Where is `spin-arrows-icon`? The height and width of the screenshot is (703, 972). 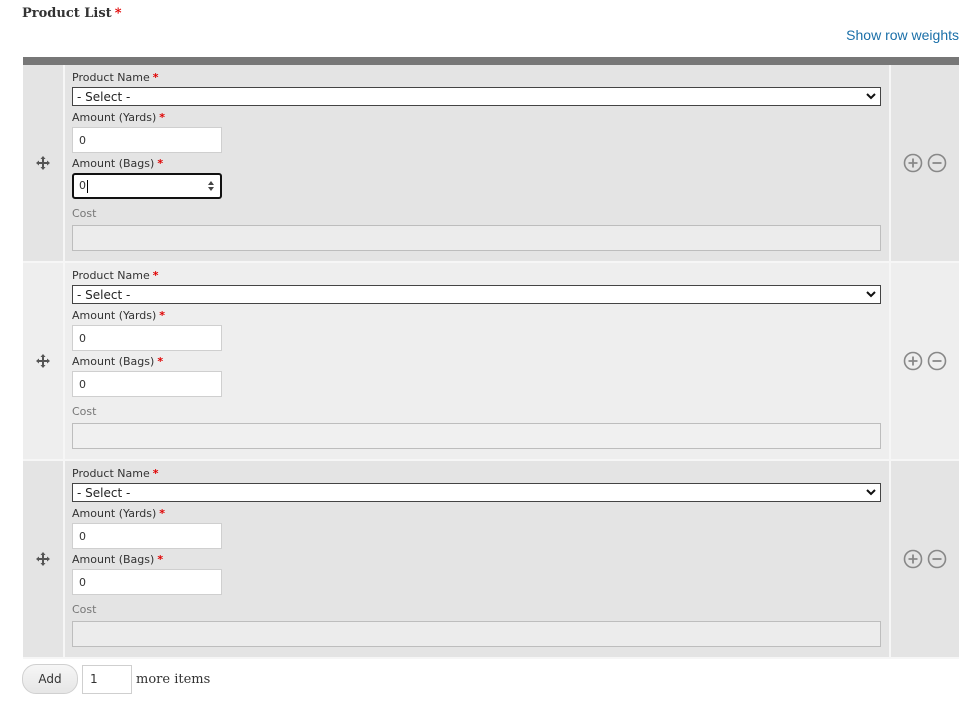
spin-arrows-icon is located at coordinates (211, 186).